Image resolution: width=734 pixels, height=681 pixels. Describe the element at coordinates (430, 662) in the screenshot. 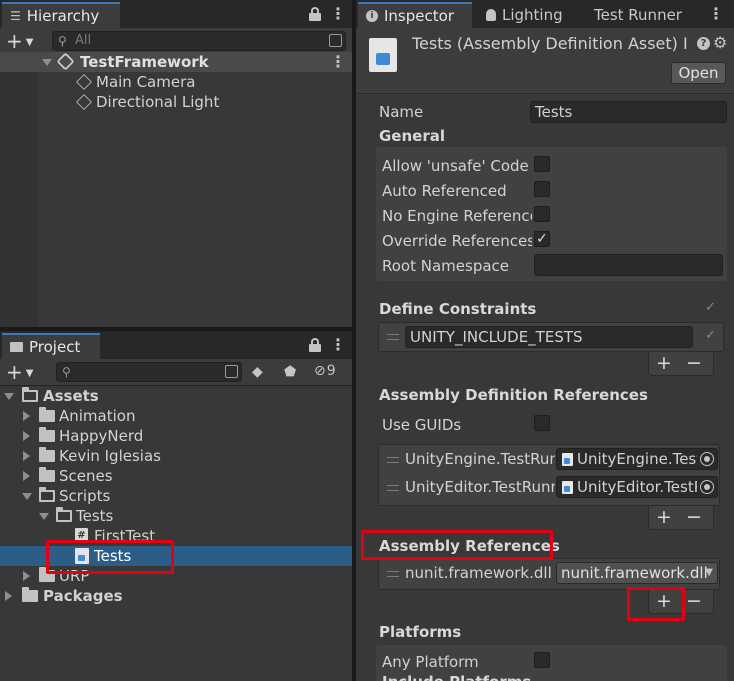

I see `any-platform-label: Any Platform` at that location.